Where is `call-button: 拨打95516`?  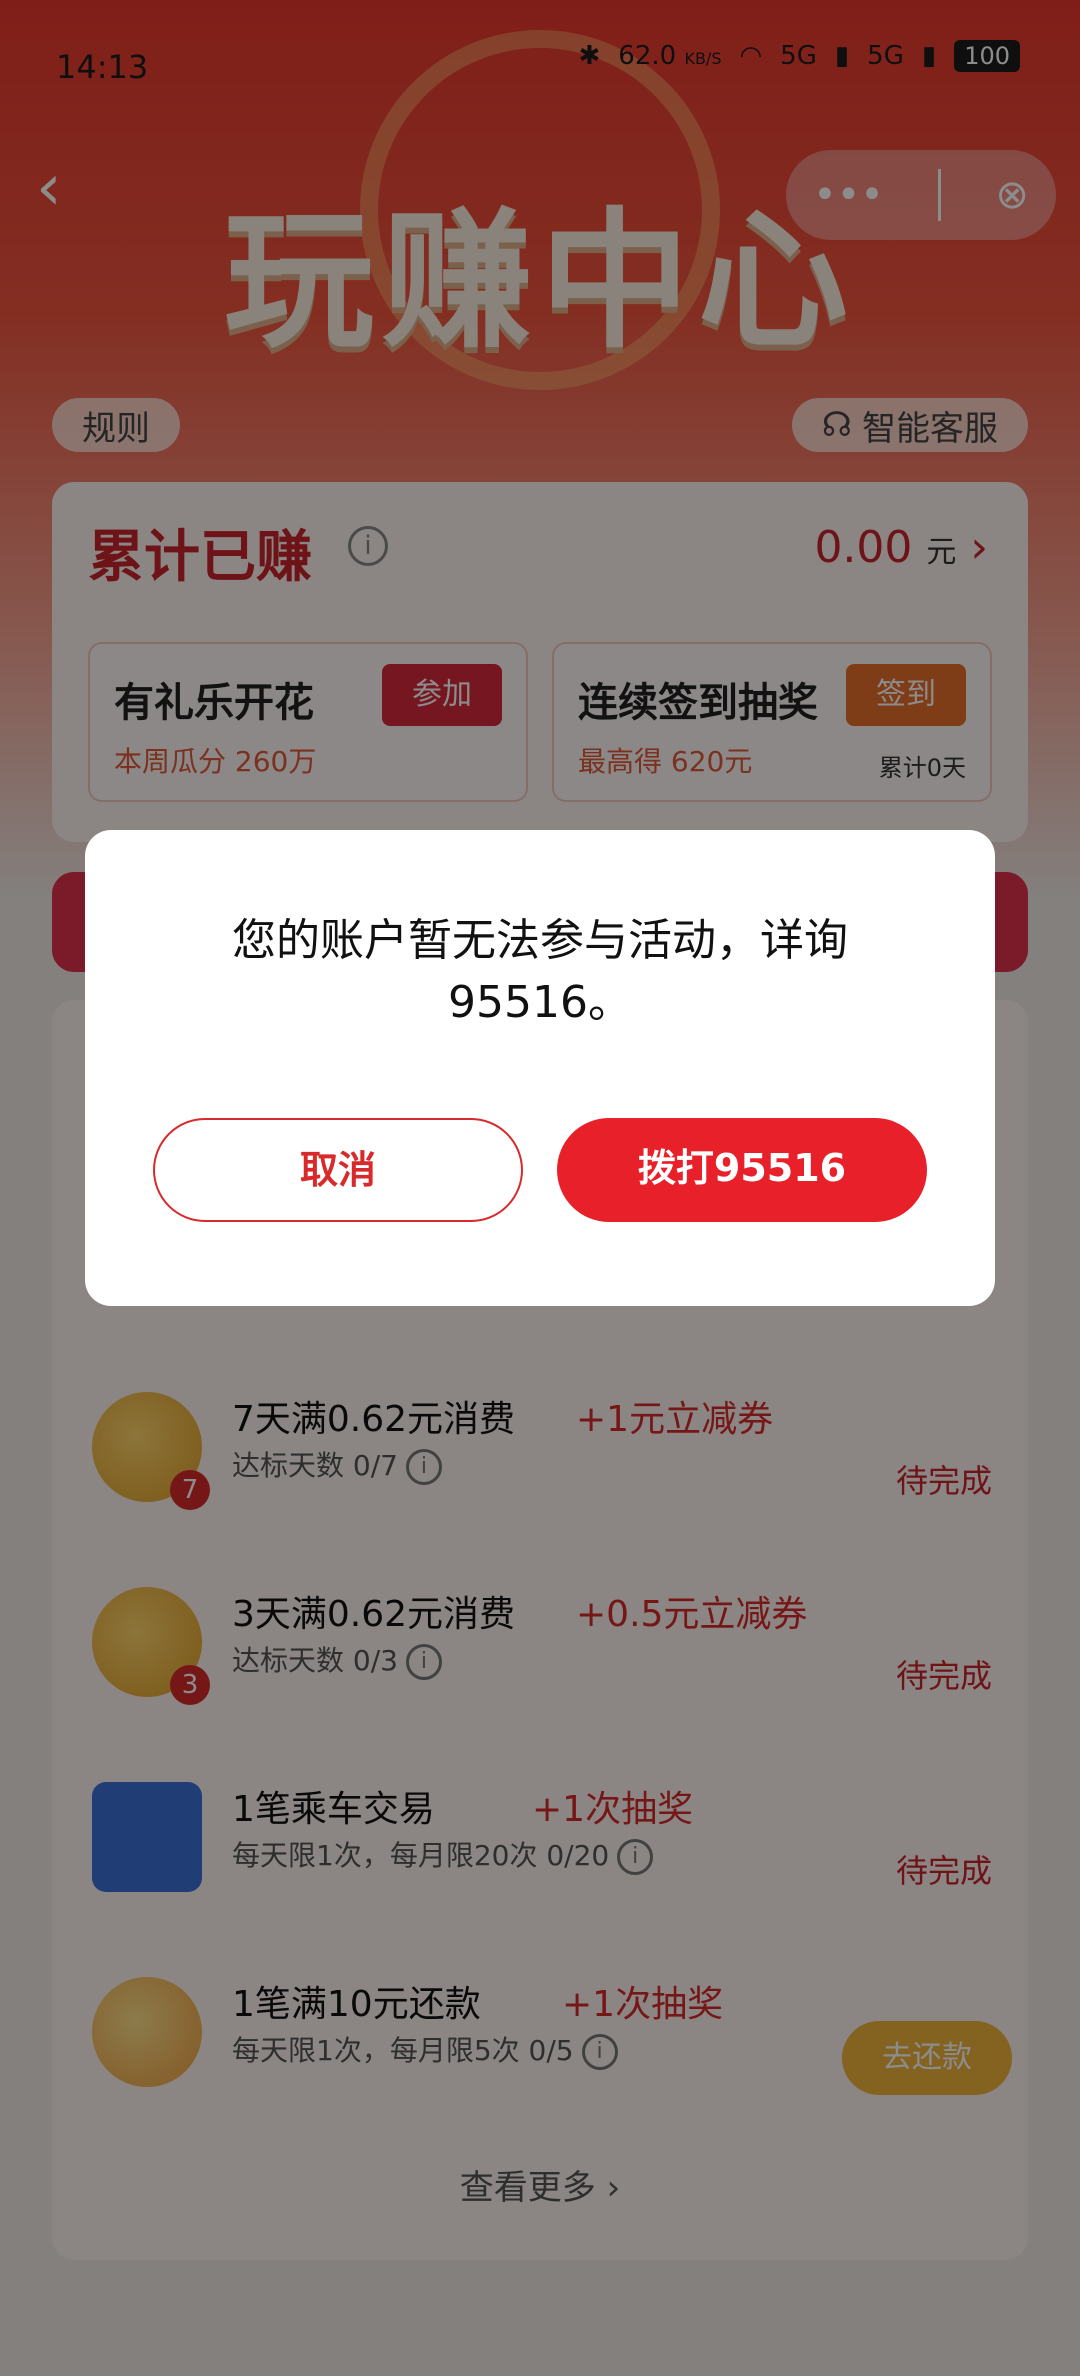
call-button: 拨打95516 is located at coordinates (742, 1170).